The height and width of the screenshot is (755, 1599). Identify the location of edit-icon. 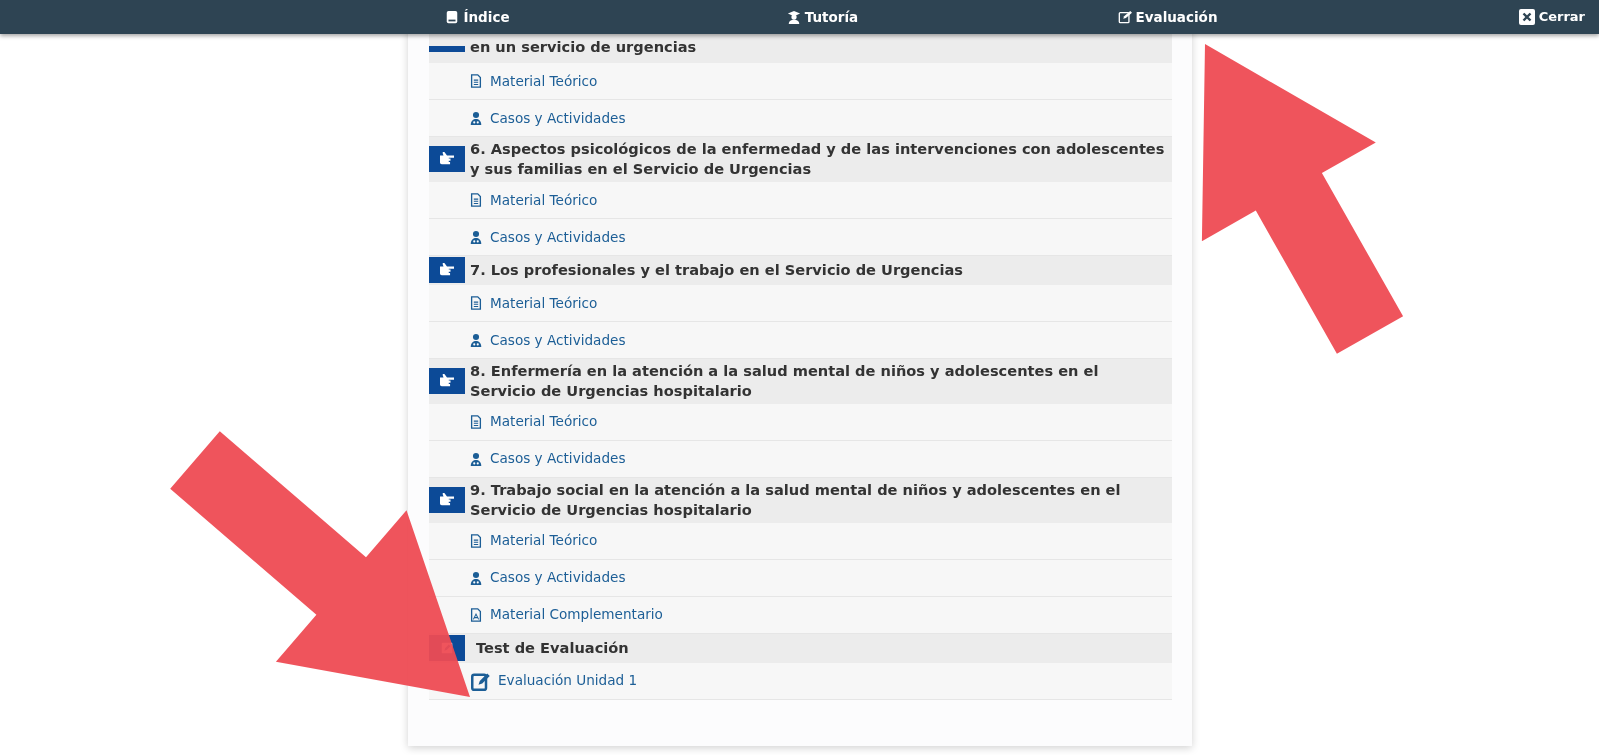
(1124, 17).